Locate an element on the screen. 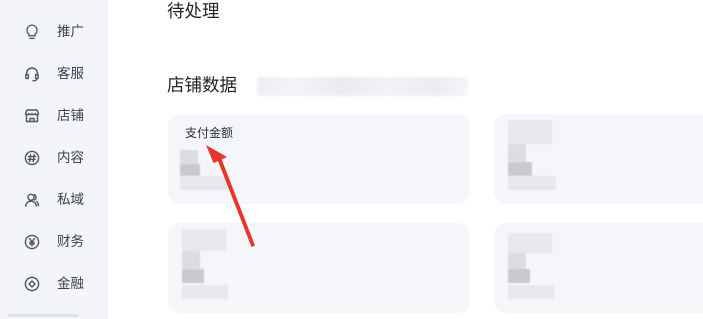 The image size is (703, 319). sidebar-item-private-domain: 私域 is located at coordinates (54, 200).